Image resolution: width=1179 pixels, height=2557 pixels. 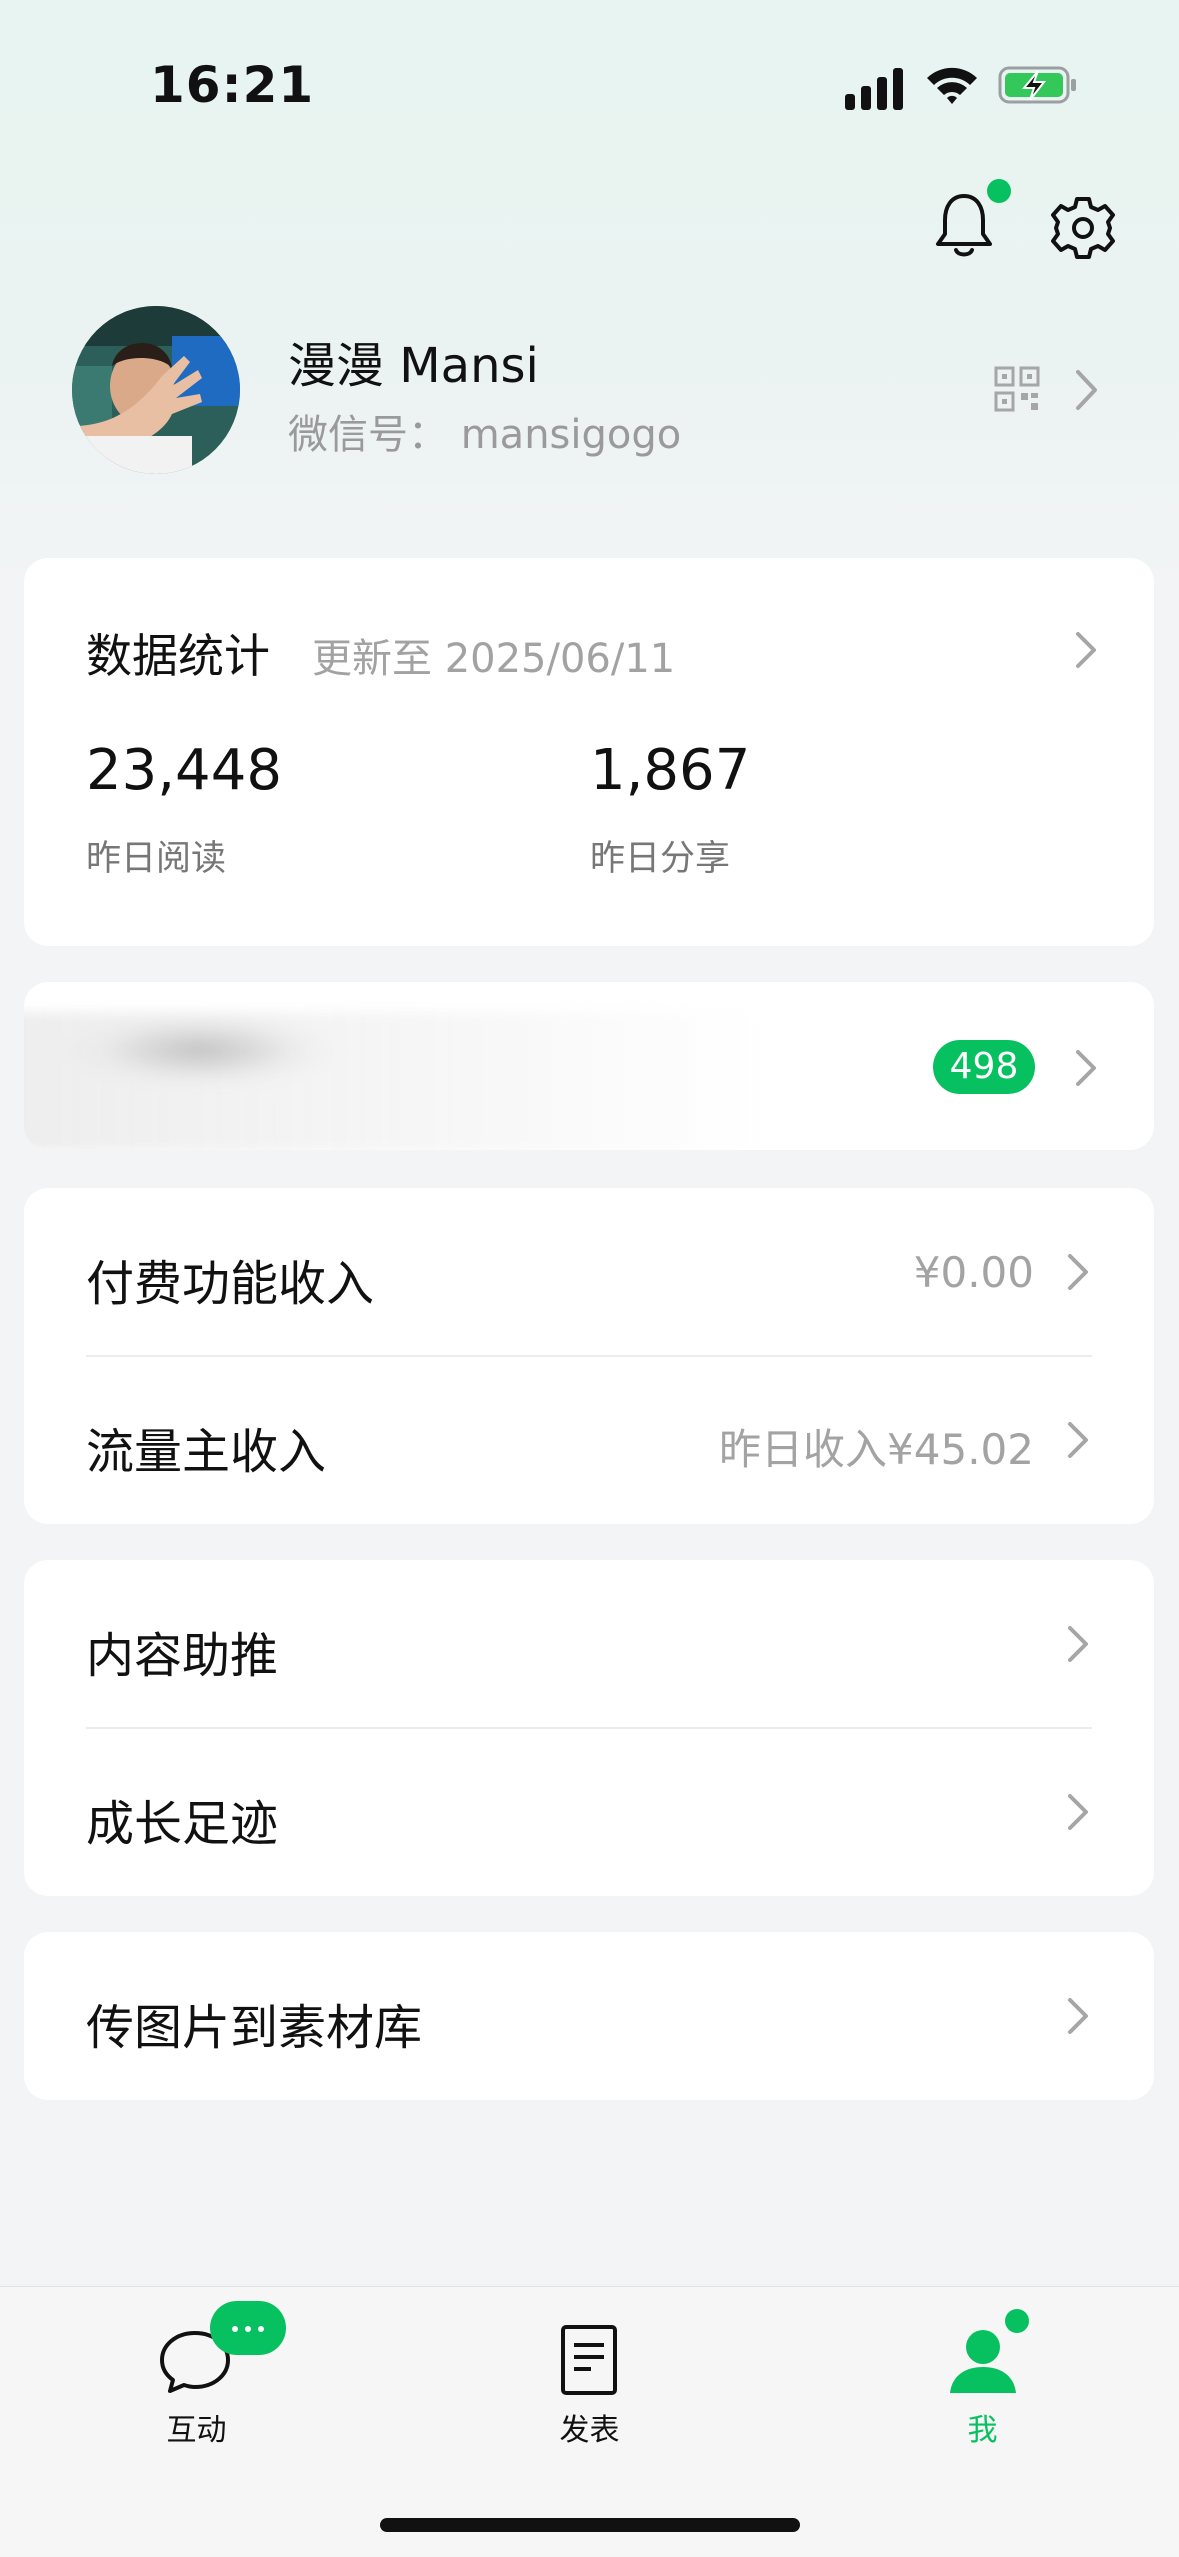 I want to click on row-label: 传图片到素材库, so click(x=254, y=2028).